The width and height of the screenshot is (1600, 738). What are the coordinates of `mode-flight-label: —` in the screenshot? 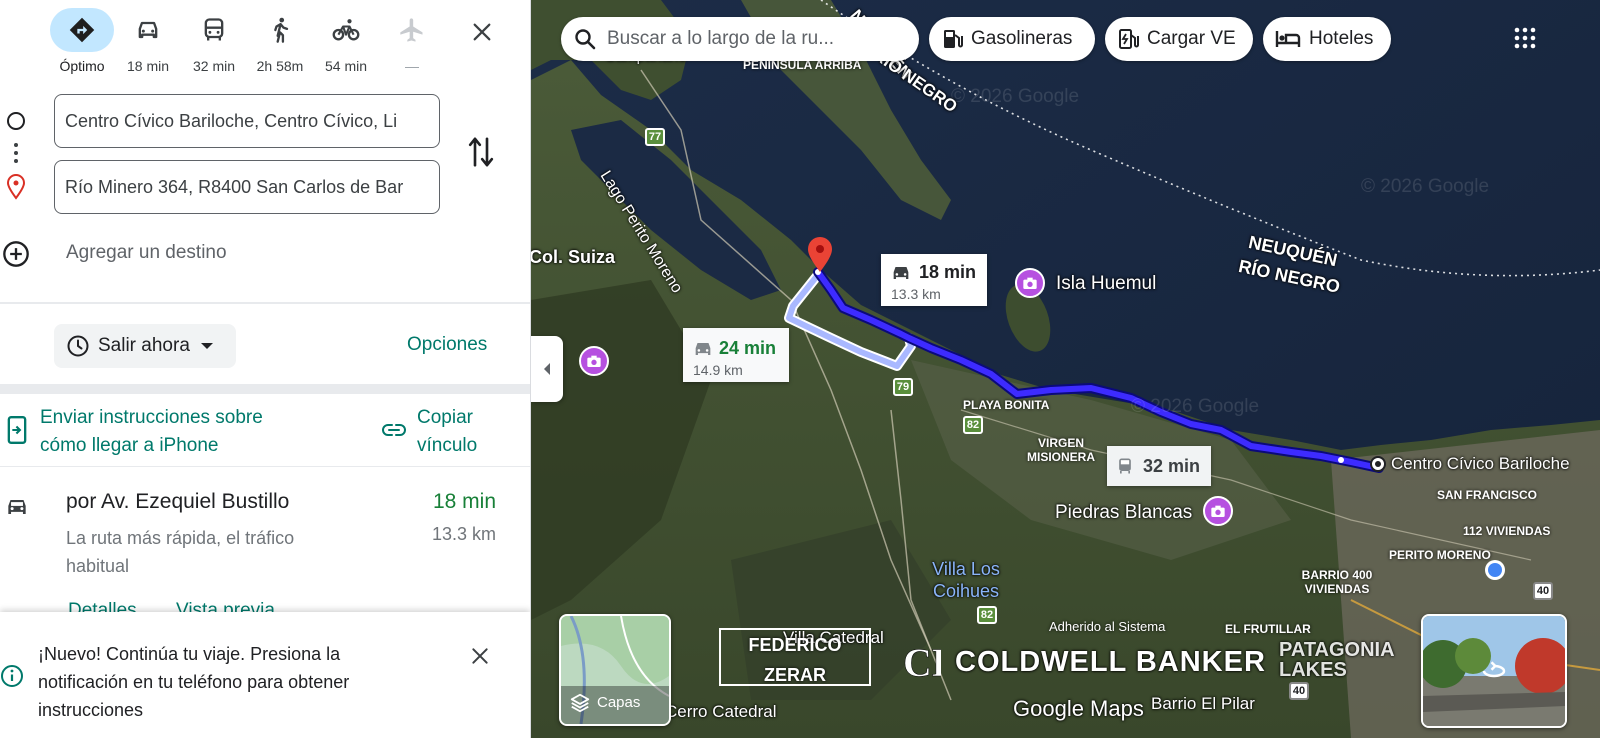 It's located at (412, 66).